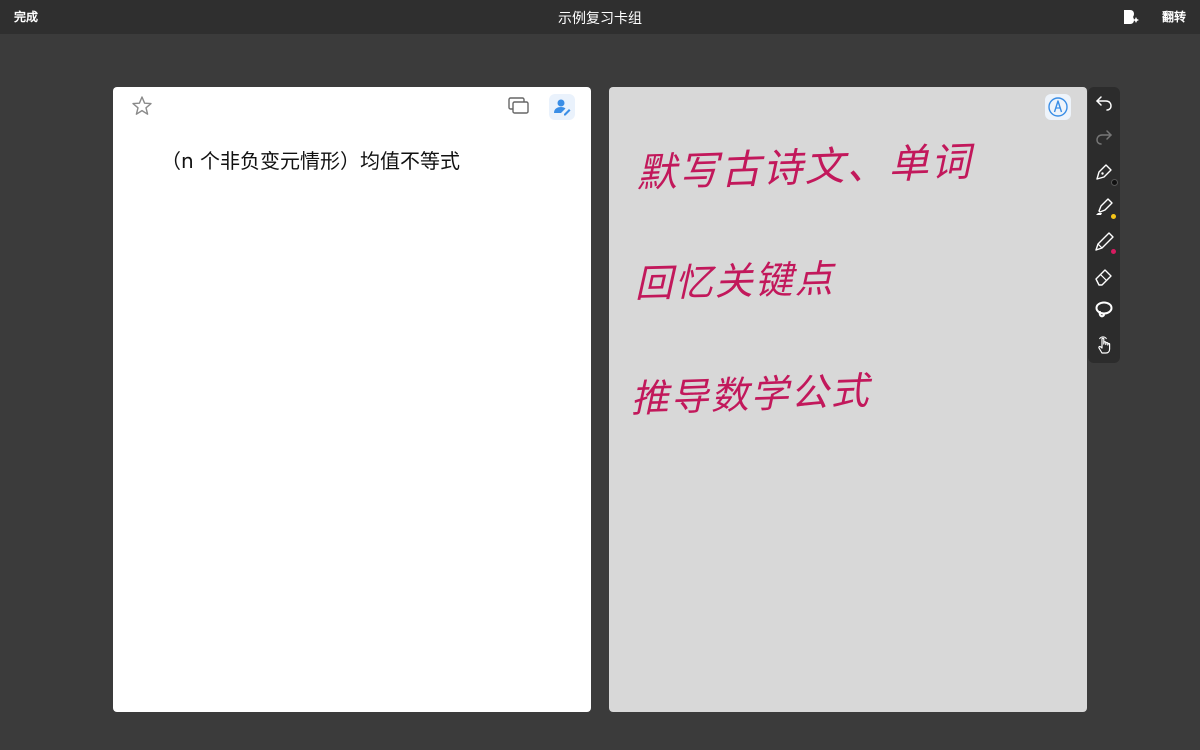 The width and height of the screenshot is (1200, 750). What do you see at coordinates (1113, 251) in the screenshot?
I see `pencil-color-swatch` at bounding box center [1113, 251].